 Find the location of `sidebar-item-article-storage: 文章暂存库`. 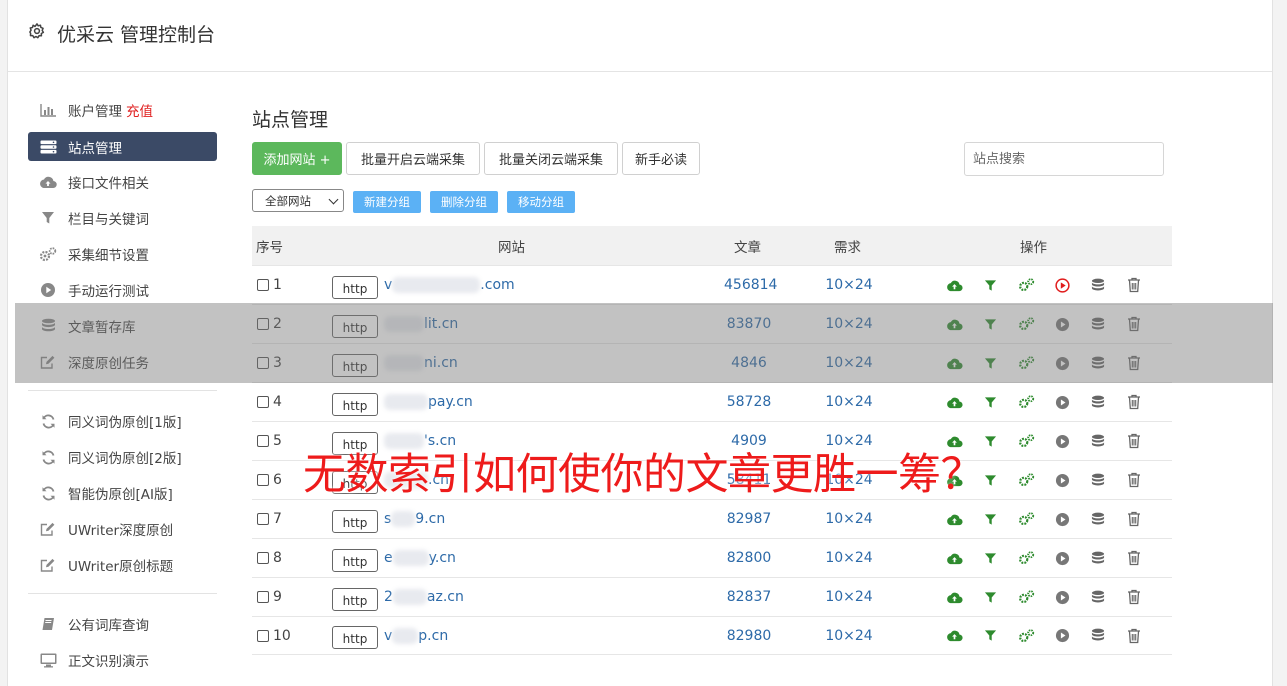

sidebar-item-article-storage: 文章暂存库 is located at coordinates (122, 326).